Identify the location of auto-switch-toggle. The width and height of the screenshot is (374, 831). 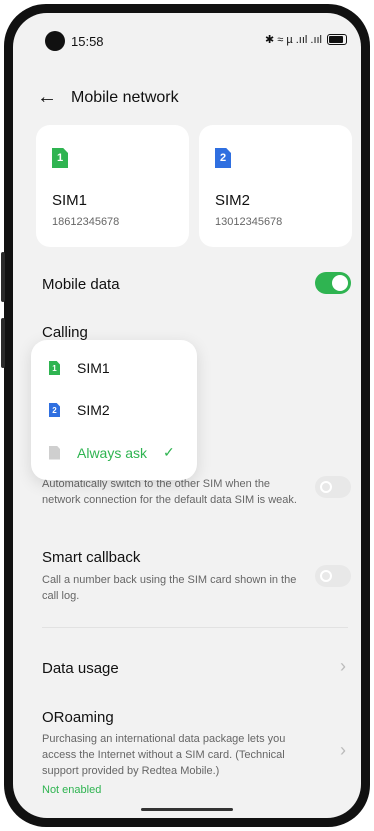
(333, 487).